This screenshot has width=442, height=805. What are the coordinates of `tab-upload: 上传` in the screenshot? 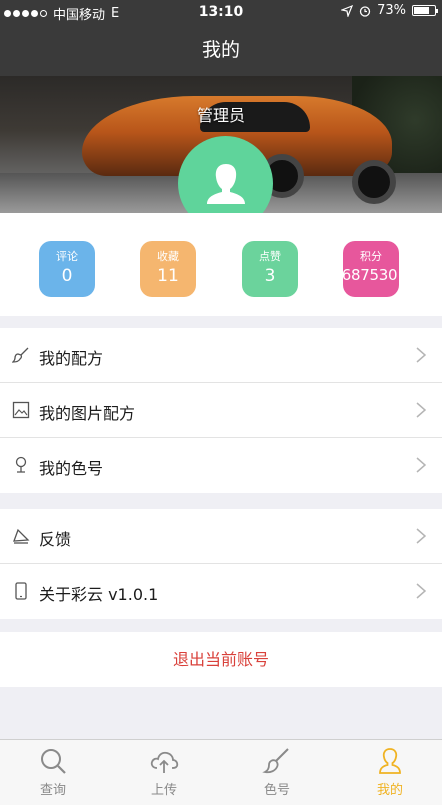 It's located at (164, 772).